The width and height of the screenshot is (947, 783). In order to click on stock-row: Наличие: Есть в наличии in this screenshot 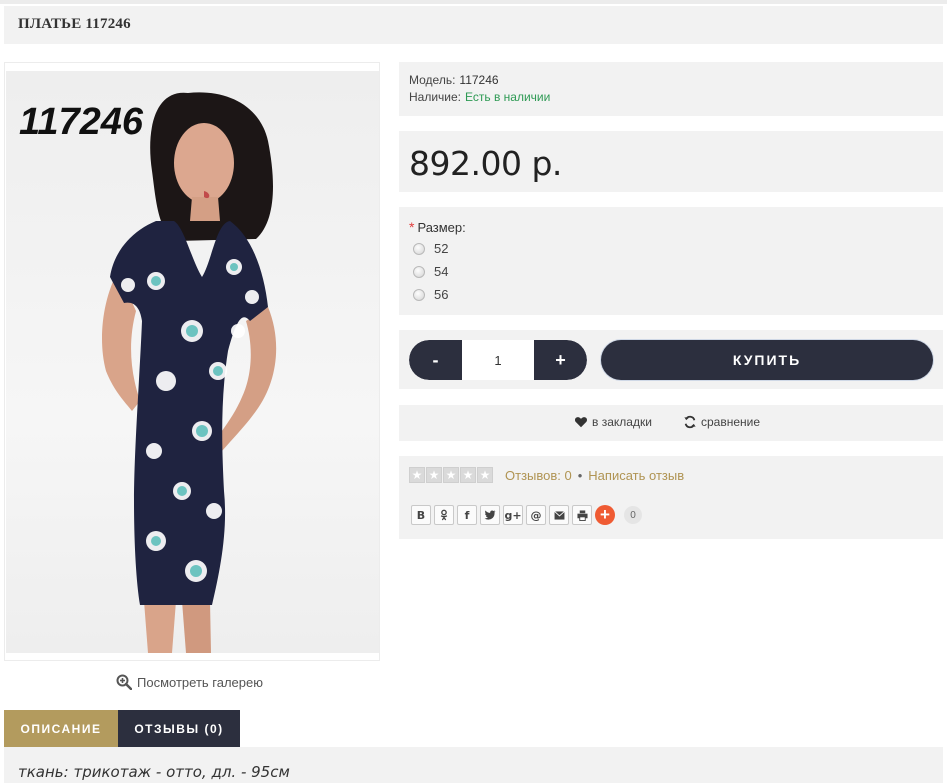, I will do `click(479, 97)`.